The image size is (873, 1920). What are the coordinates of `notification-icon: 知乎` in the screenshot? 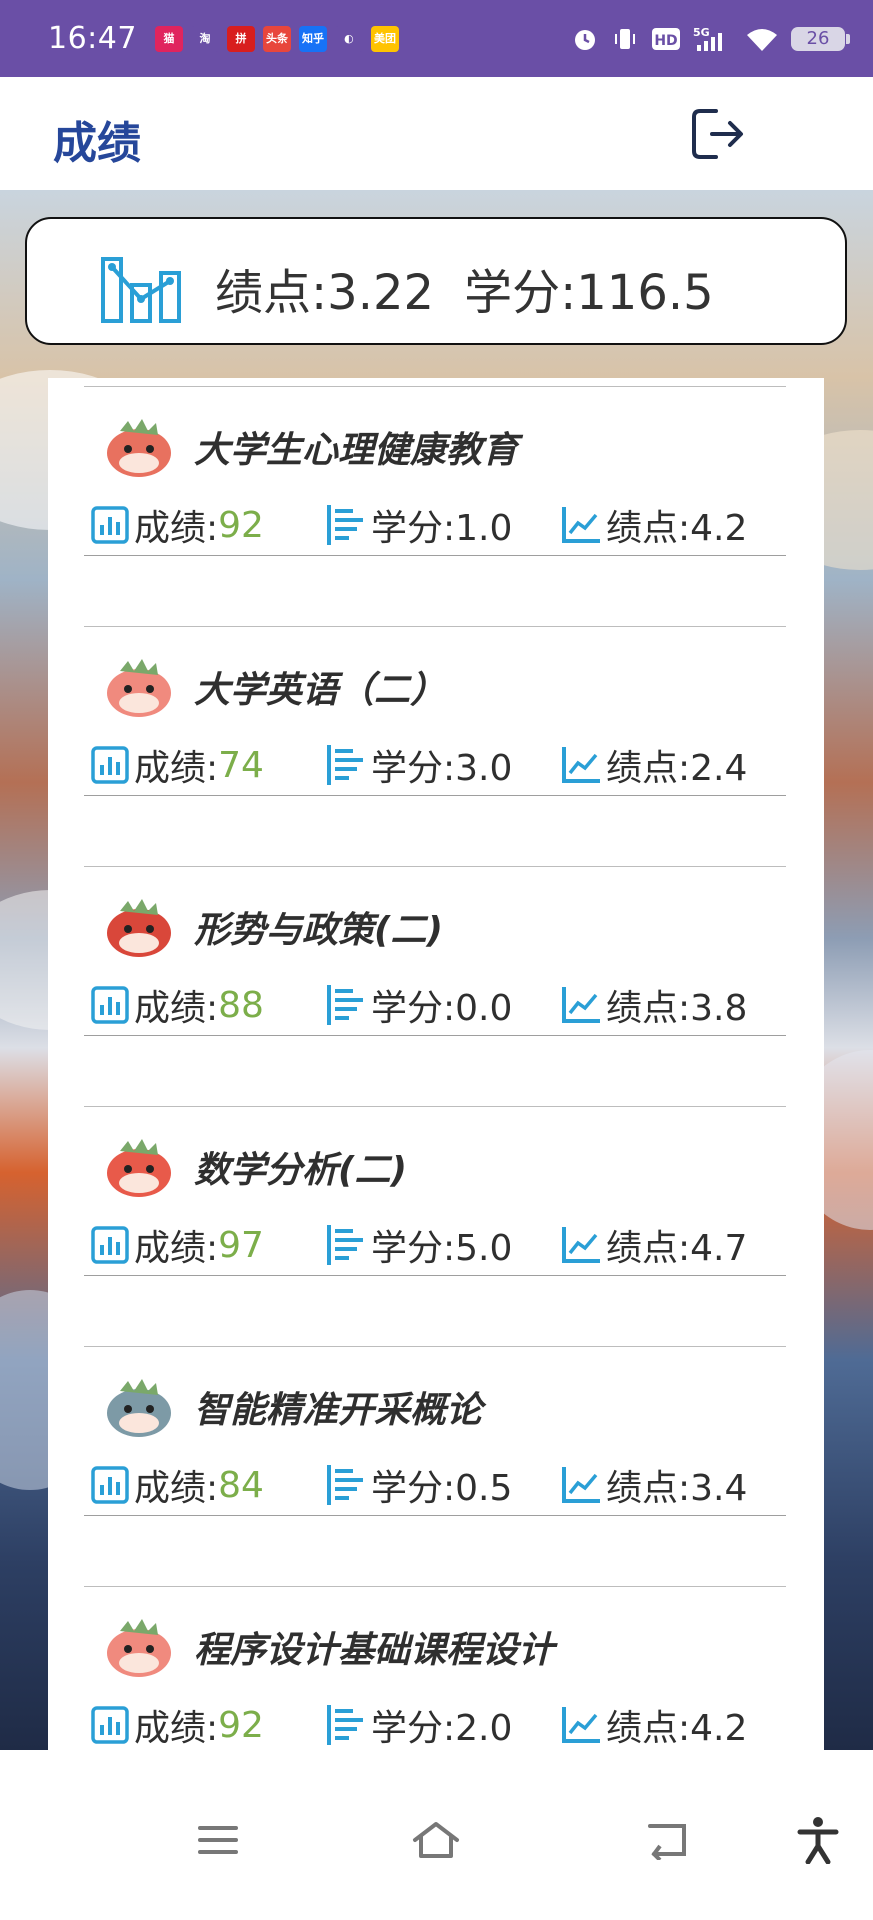 It's located at (312, 38).